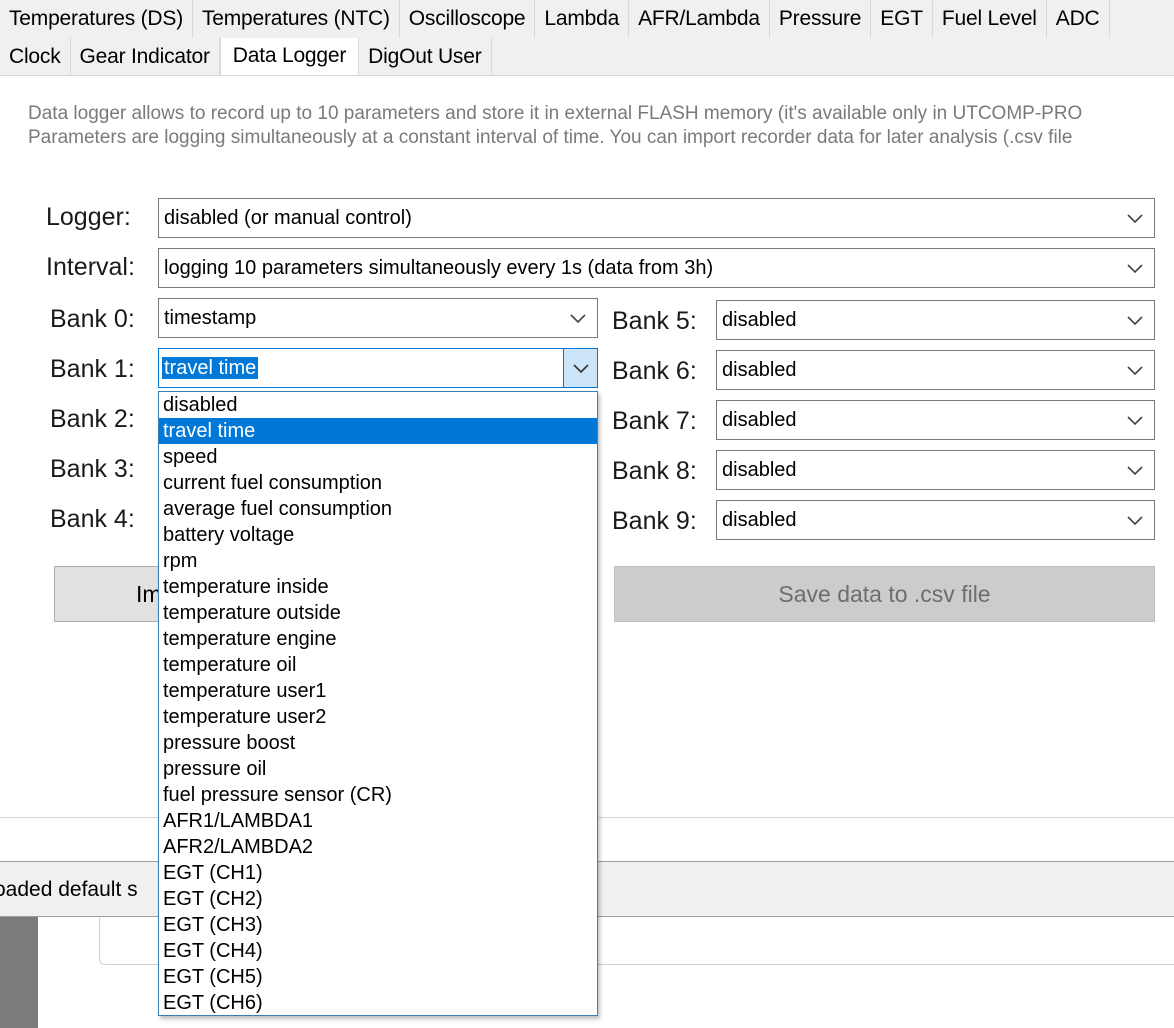 This screenshot has width=1174, height=1028. What do you see at coordinates (69, 889) in the screenshot?
I see `status-text: oaded default s` at bounding box center [69, 889].